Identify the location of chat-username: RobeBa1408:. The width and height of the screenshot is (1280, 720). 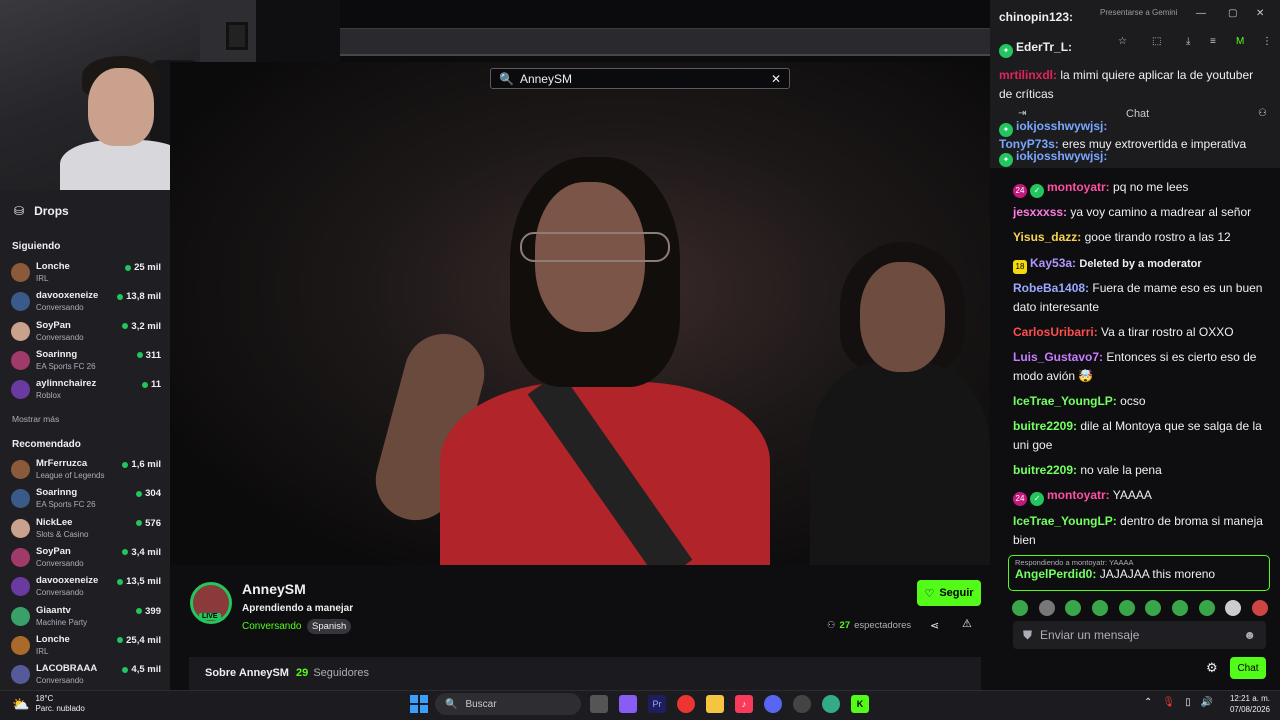
(1051, 288).